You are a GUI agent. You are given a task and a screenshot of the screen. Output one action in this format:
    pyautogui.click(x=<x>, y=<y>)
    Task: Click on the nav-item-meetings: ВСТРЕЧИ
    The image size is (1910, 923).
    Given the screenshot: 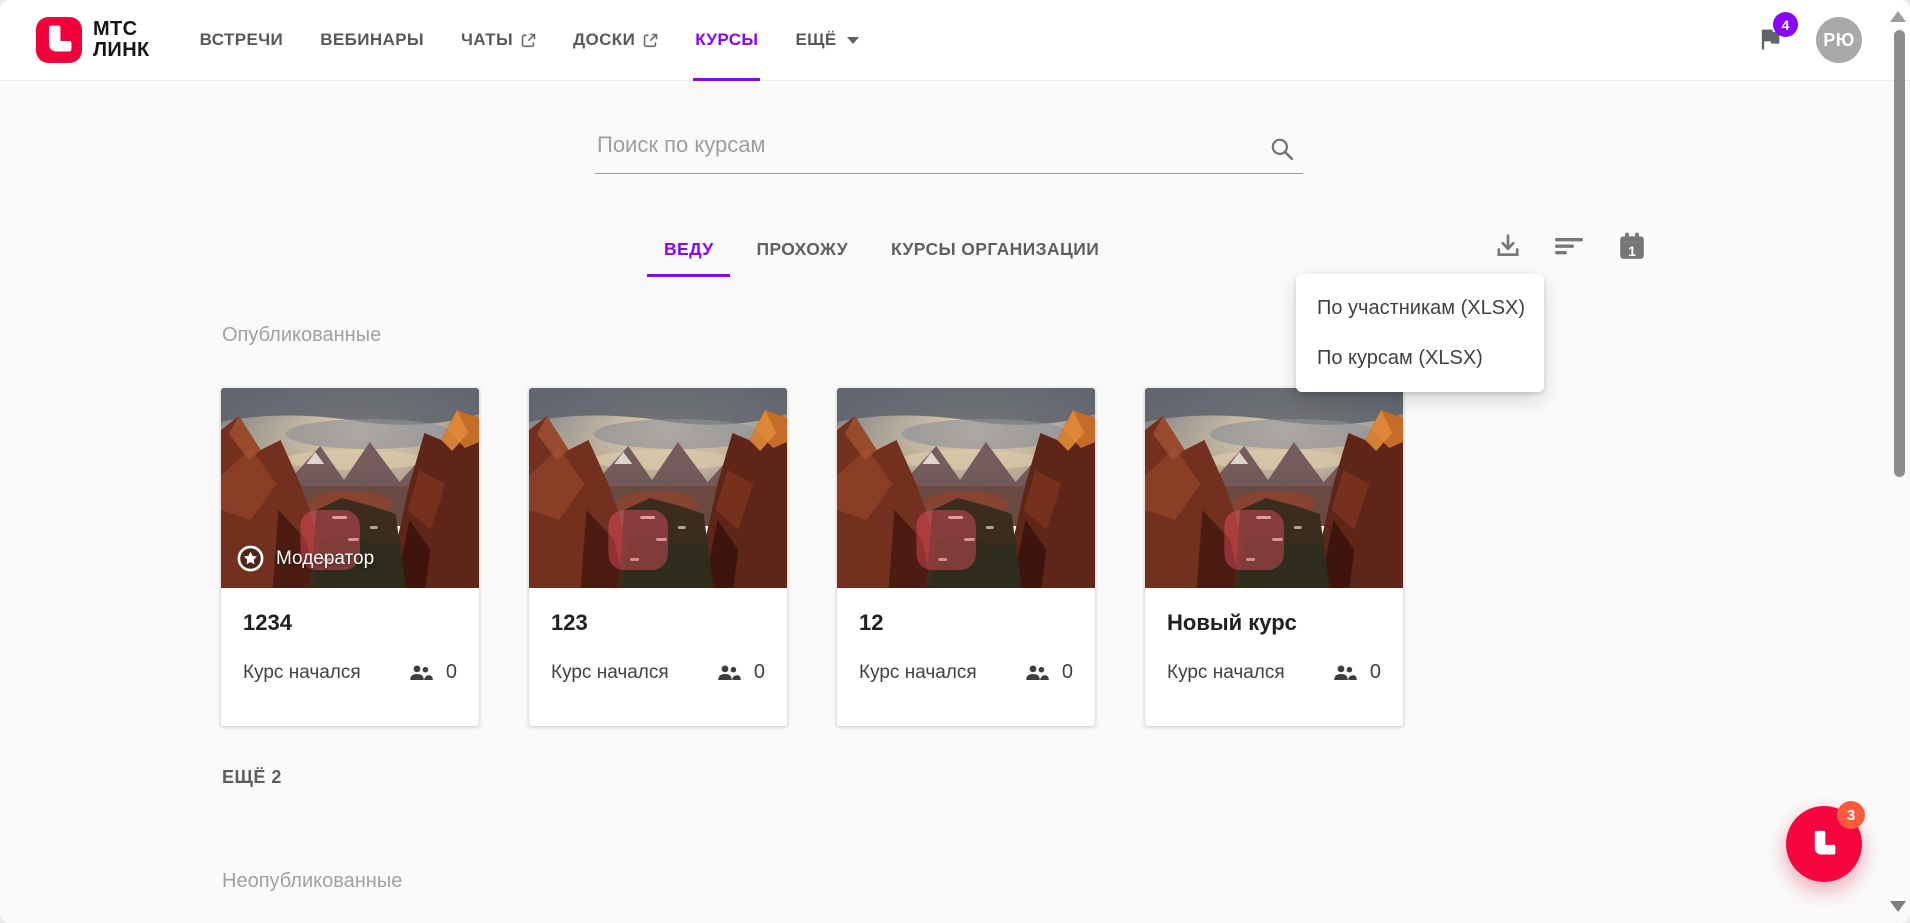 What is the action you would take?
    pyautogui.click(x=242, y=40)
    